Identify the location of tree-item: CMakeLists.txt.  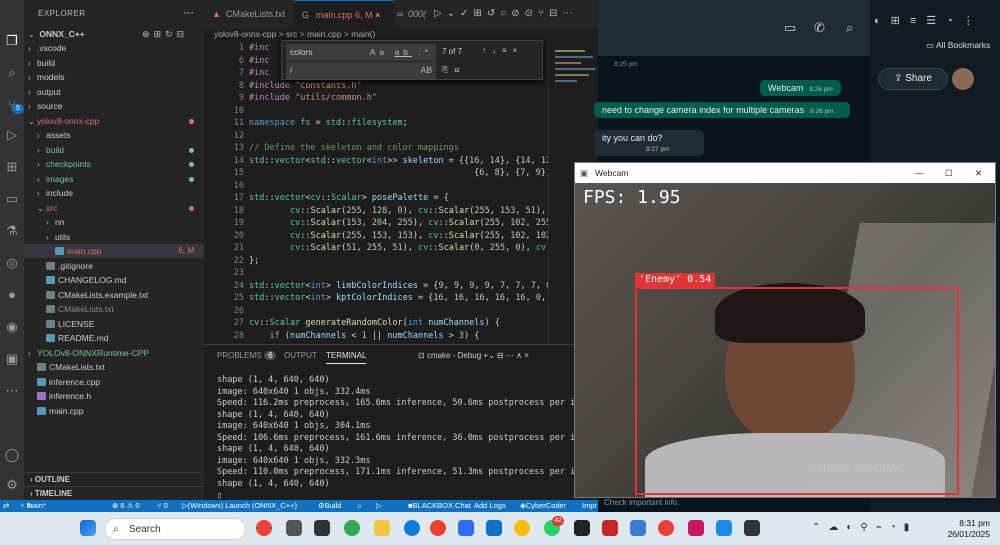
(114, 367).